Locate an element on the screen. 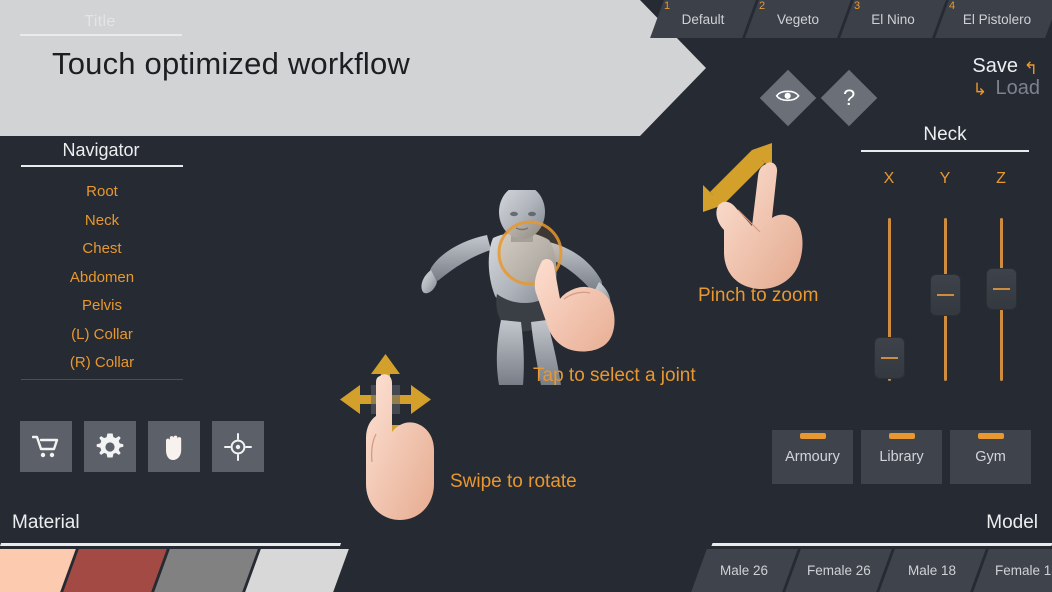 The image size is (1052, 592). model-tab-female-26: Female 26 is located at coordinates (838, 570).